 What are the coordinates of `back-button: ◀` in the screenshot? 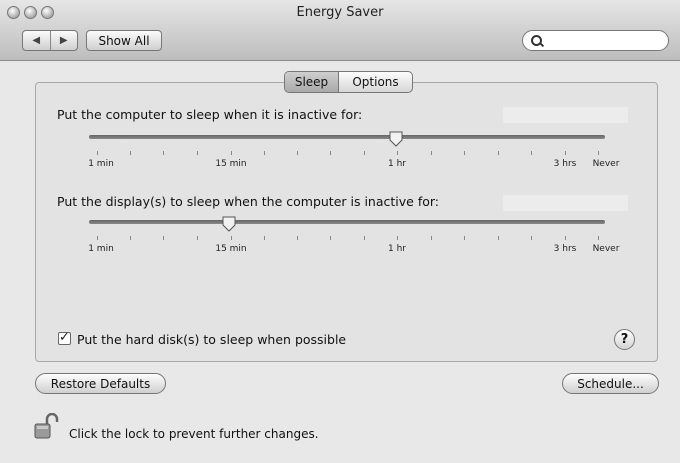 It's located at (36, 40).